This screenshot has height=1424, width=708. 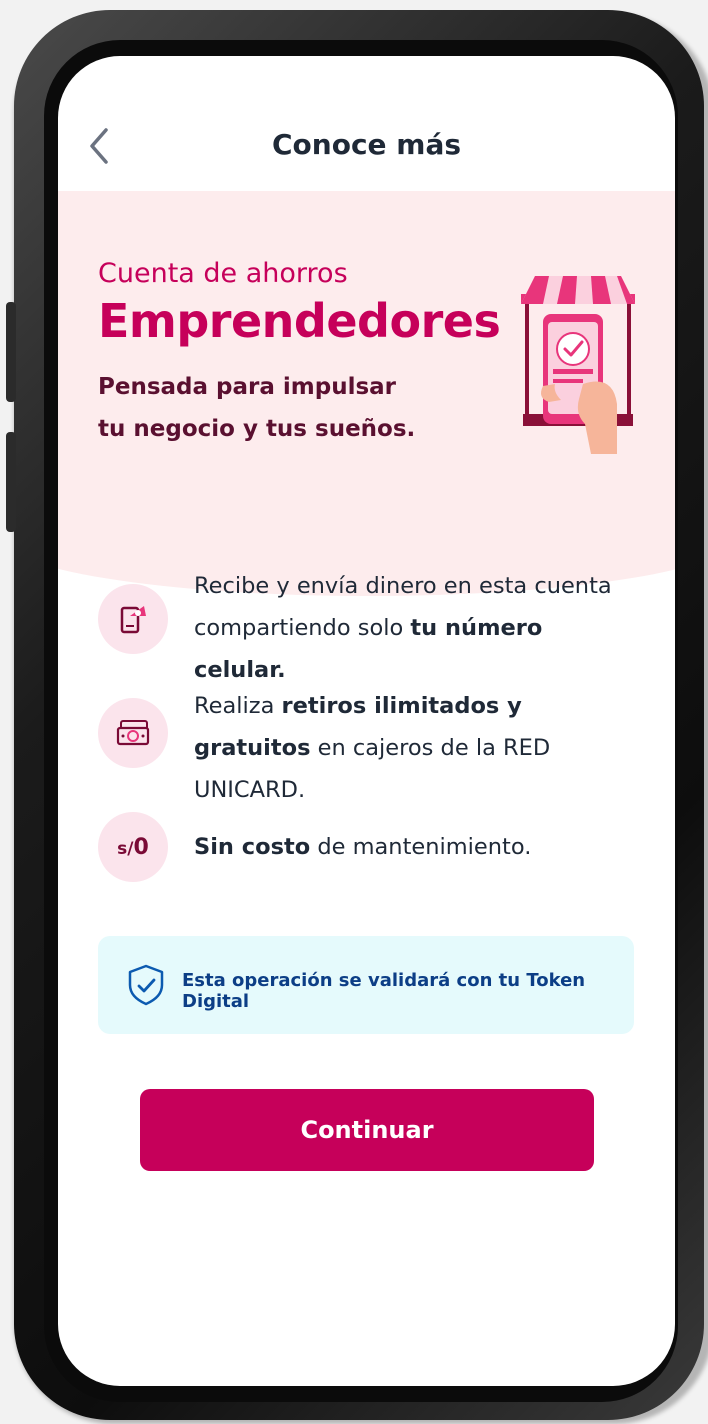 What do you see at coordinates (11, 352) in the screenshot?
I see `volume-up-button` at bounding box center [11, 352].